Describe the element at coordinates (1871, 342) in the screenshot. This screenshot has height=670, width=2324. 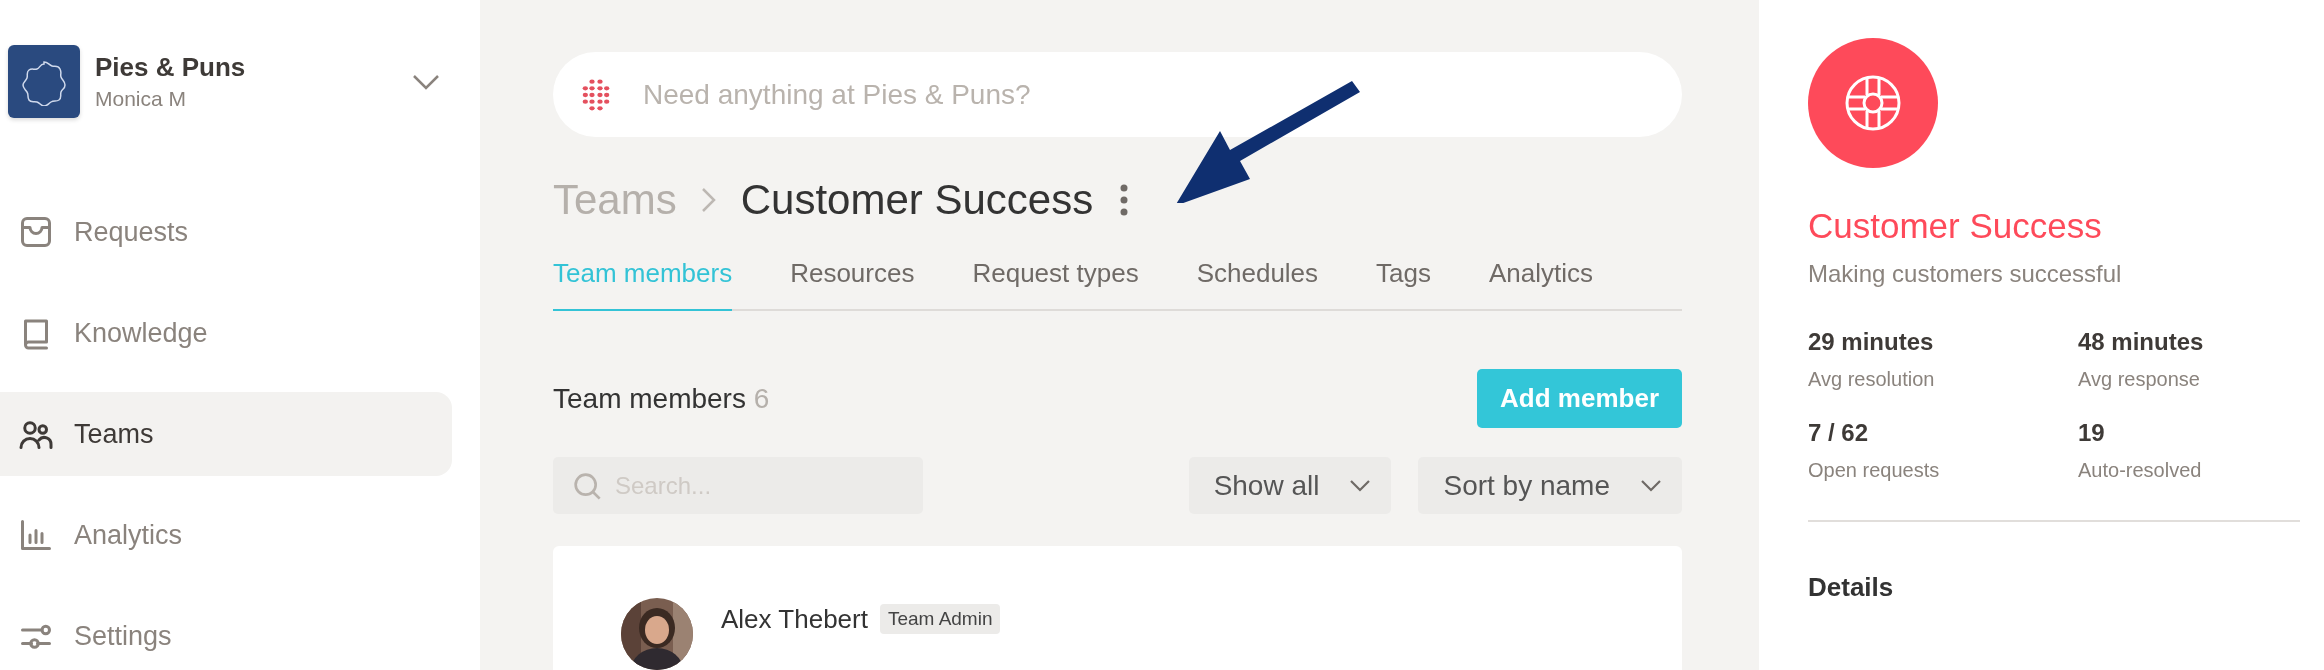
I see `stat-value: 29 minutes` at that location.